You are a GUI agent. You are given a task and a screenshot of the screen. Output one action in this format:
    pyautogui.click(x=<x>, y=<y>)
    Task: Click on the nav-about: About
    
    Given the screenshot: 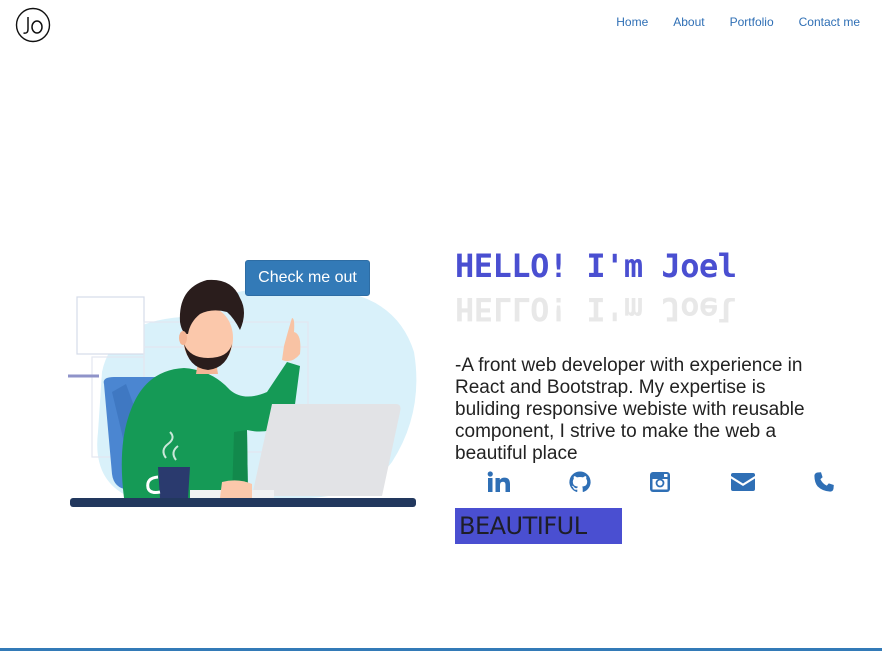 What is the action you would take?
    pyautogui.click(x=688, y=22)
    